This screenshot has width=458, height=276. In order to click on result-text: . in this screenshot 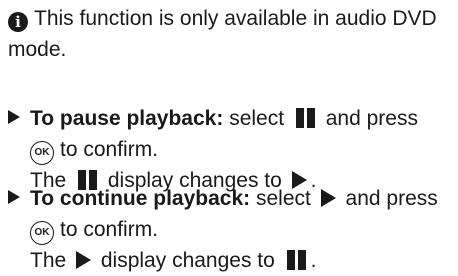, I will do `click(313, 260)`.